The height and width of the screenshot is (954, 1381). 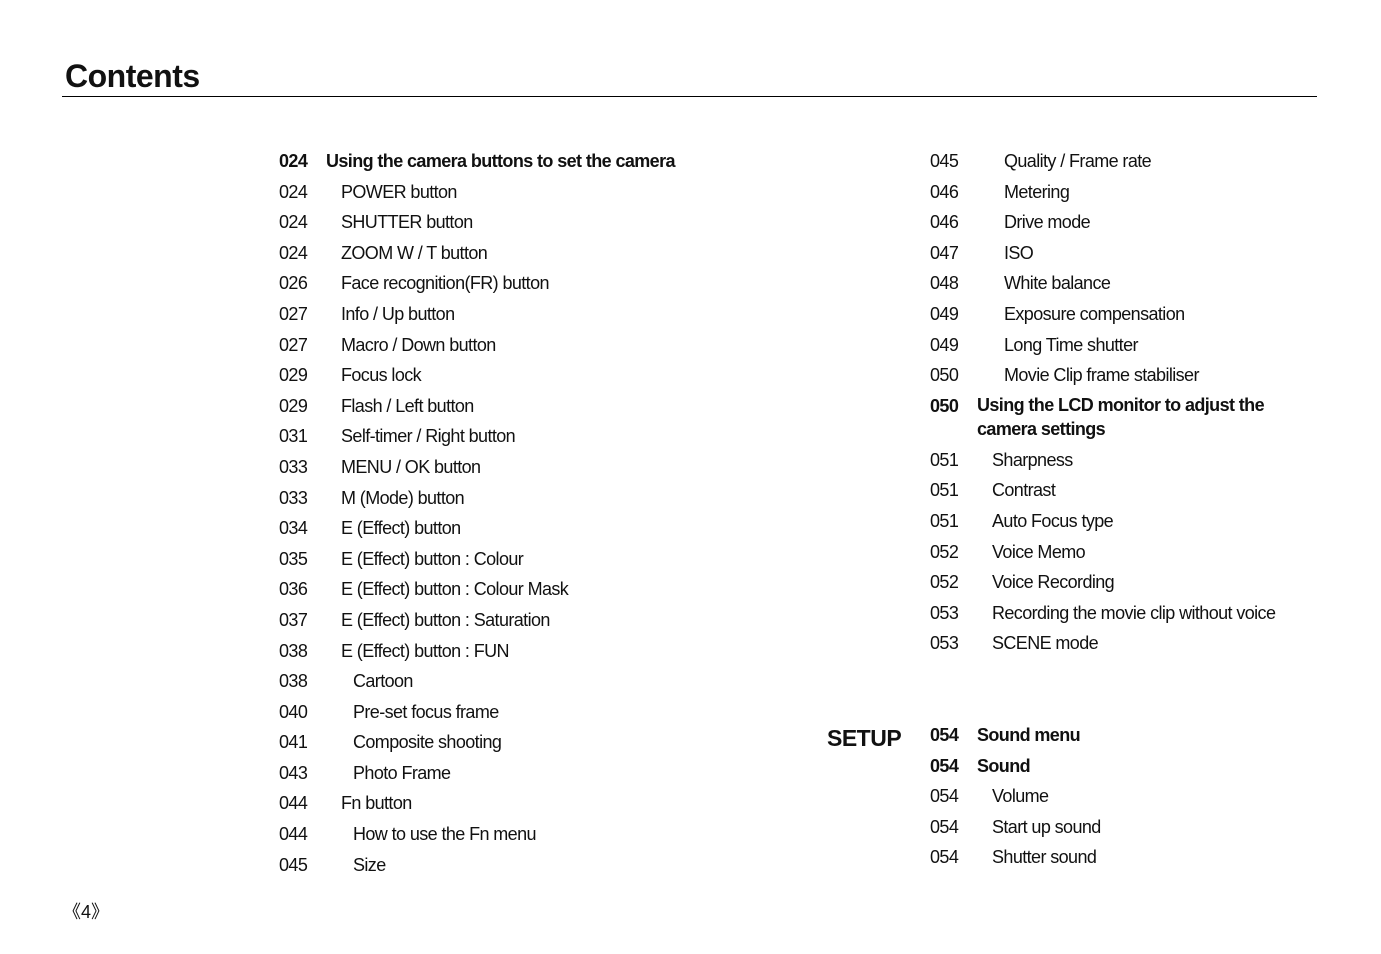 I want to click on toc-entry-label: E (Effect) button : Colour Mask, so click(x=455, y=589).